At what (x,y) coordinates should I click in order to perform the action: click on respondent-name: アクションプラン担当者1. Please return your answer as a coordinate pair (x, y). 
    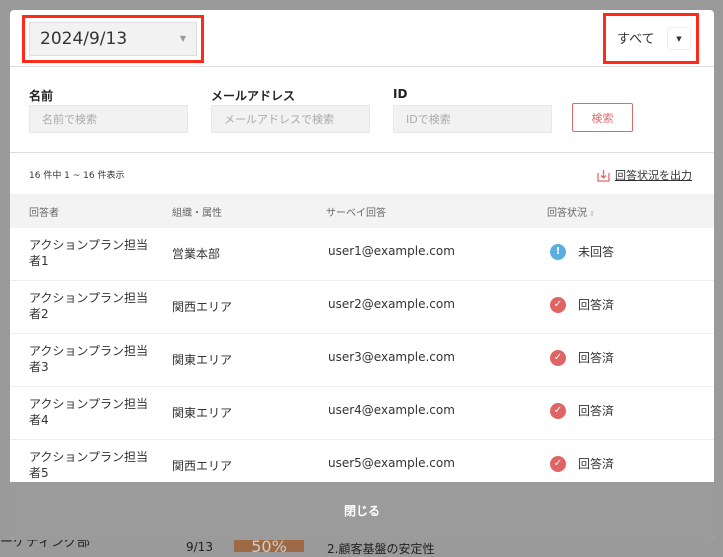
    Looking at the image, I should click on (89, 253).